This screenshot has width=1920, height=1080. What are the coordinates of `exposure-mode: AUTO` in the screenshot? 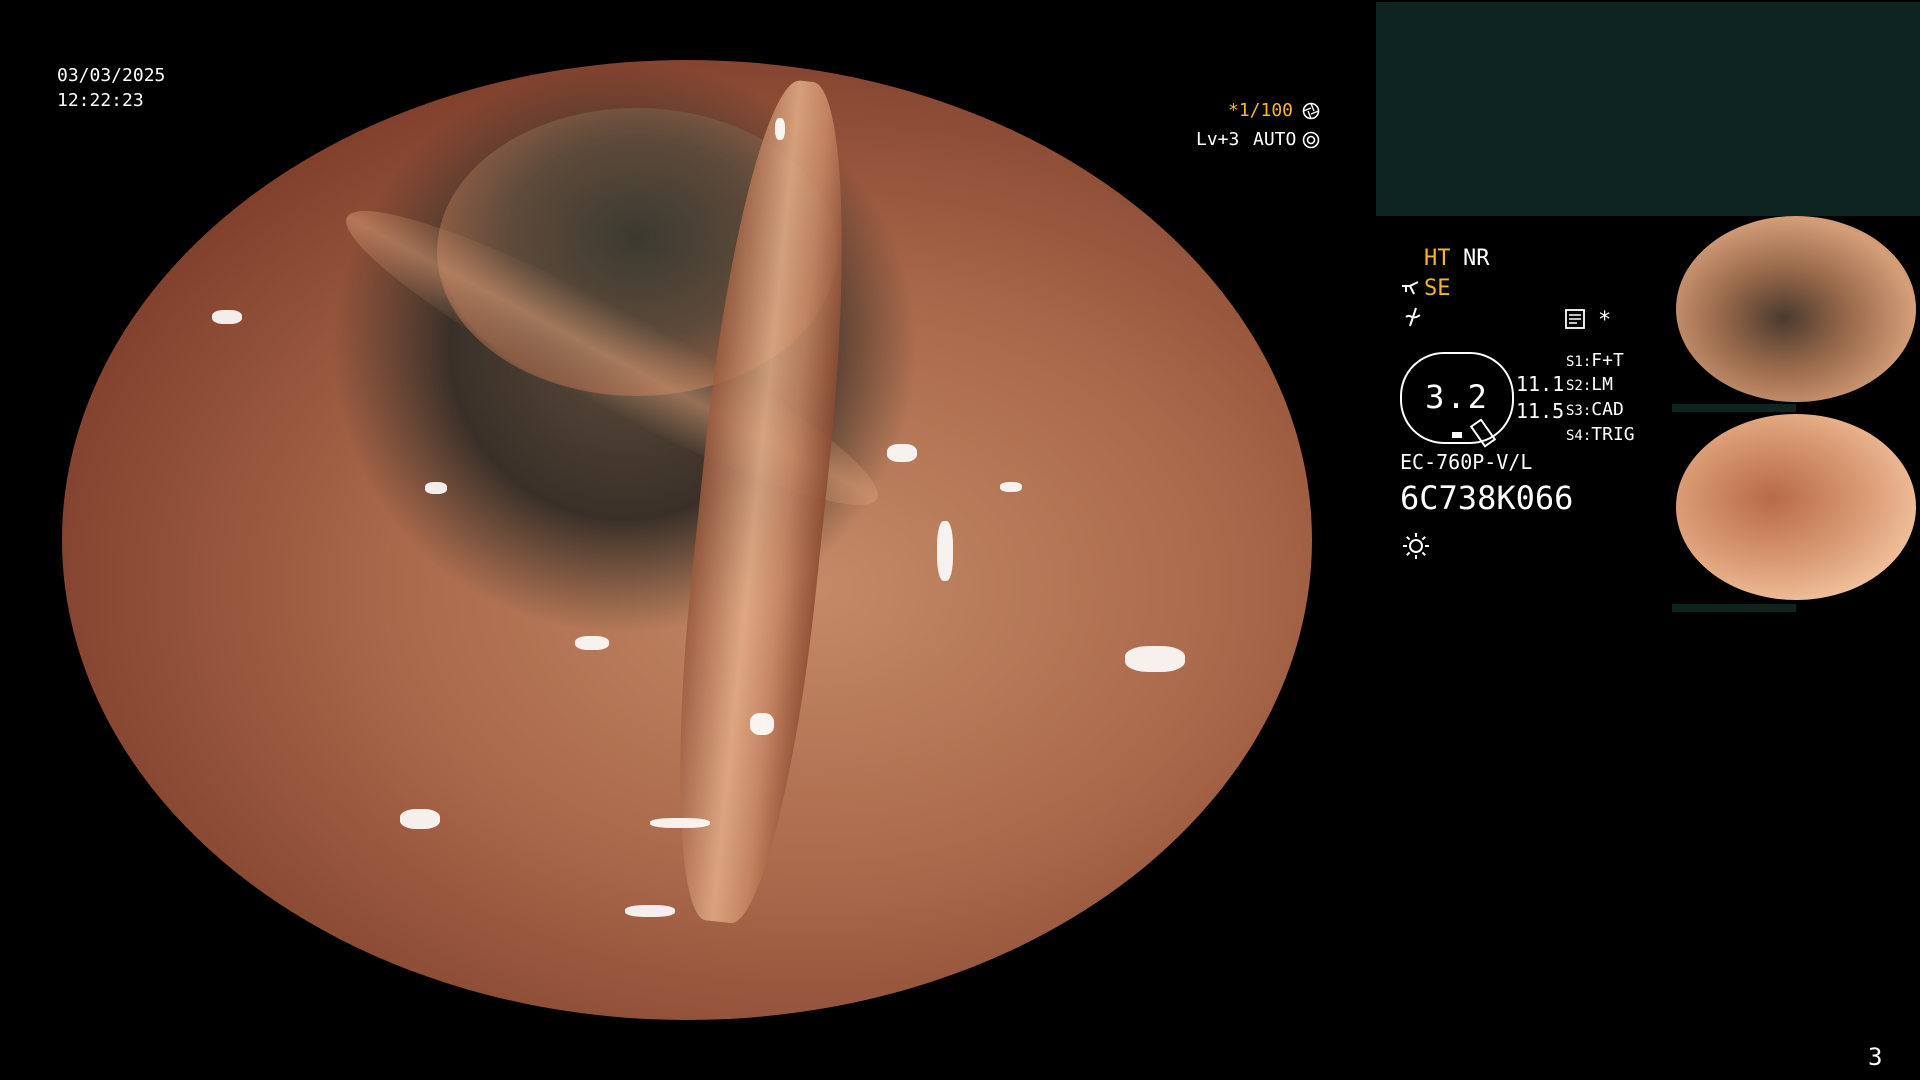 It's located at (1275, 139).